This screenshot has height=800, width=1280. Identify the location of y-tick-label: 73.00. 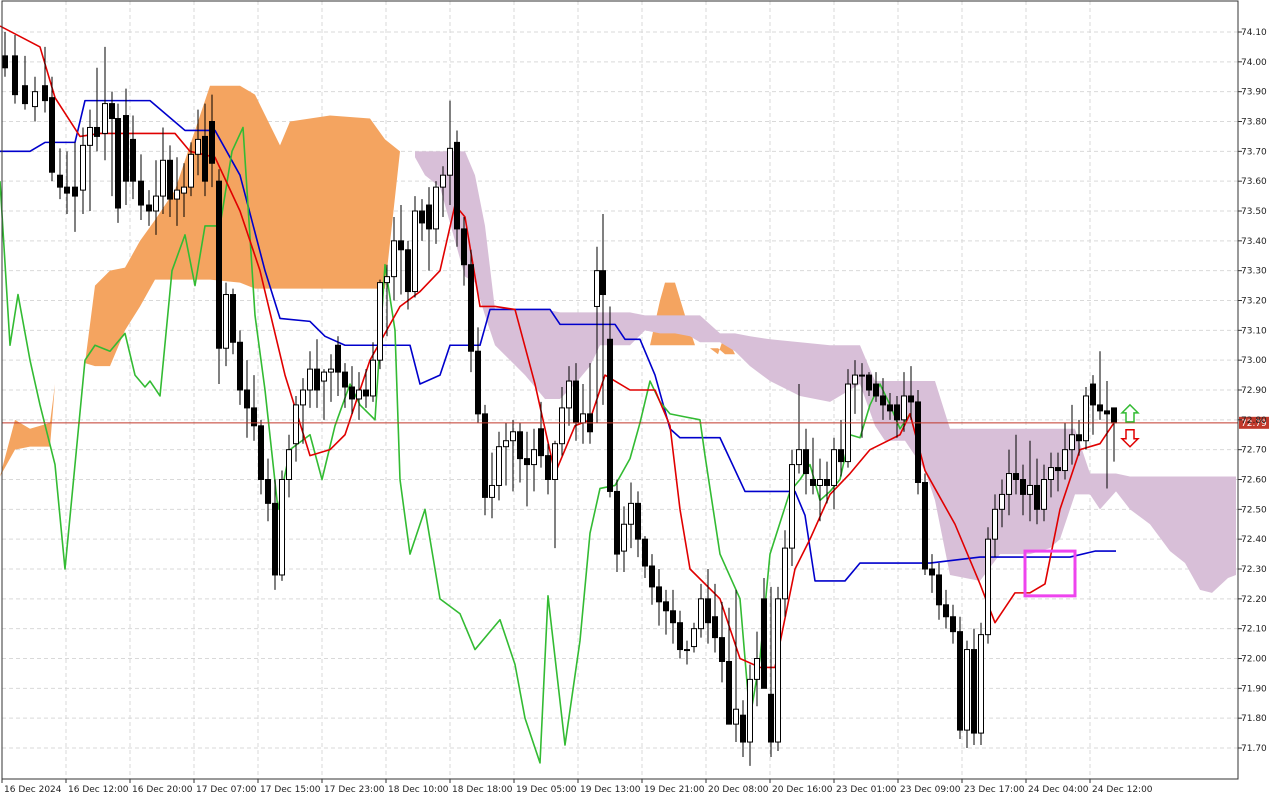
(1254, 361).